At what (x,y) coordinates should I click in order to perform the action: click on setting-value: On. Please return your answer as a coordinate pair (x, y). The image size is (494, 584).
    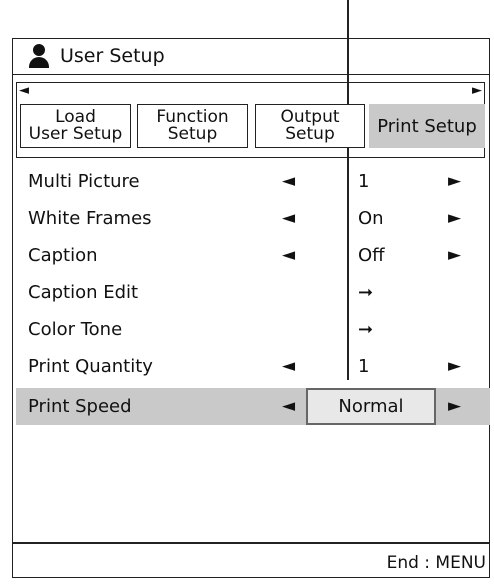
    Looking at the image, I should click on (371, 218).